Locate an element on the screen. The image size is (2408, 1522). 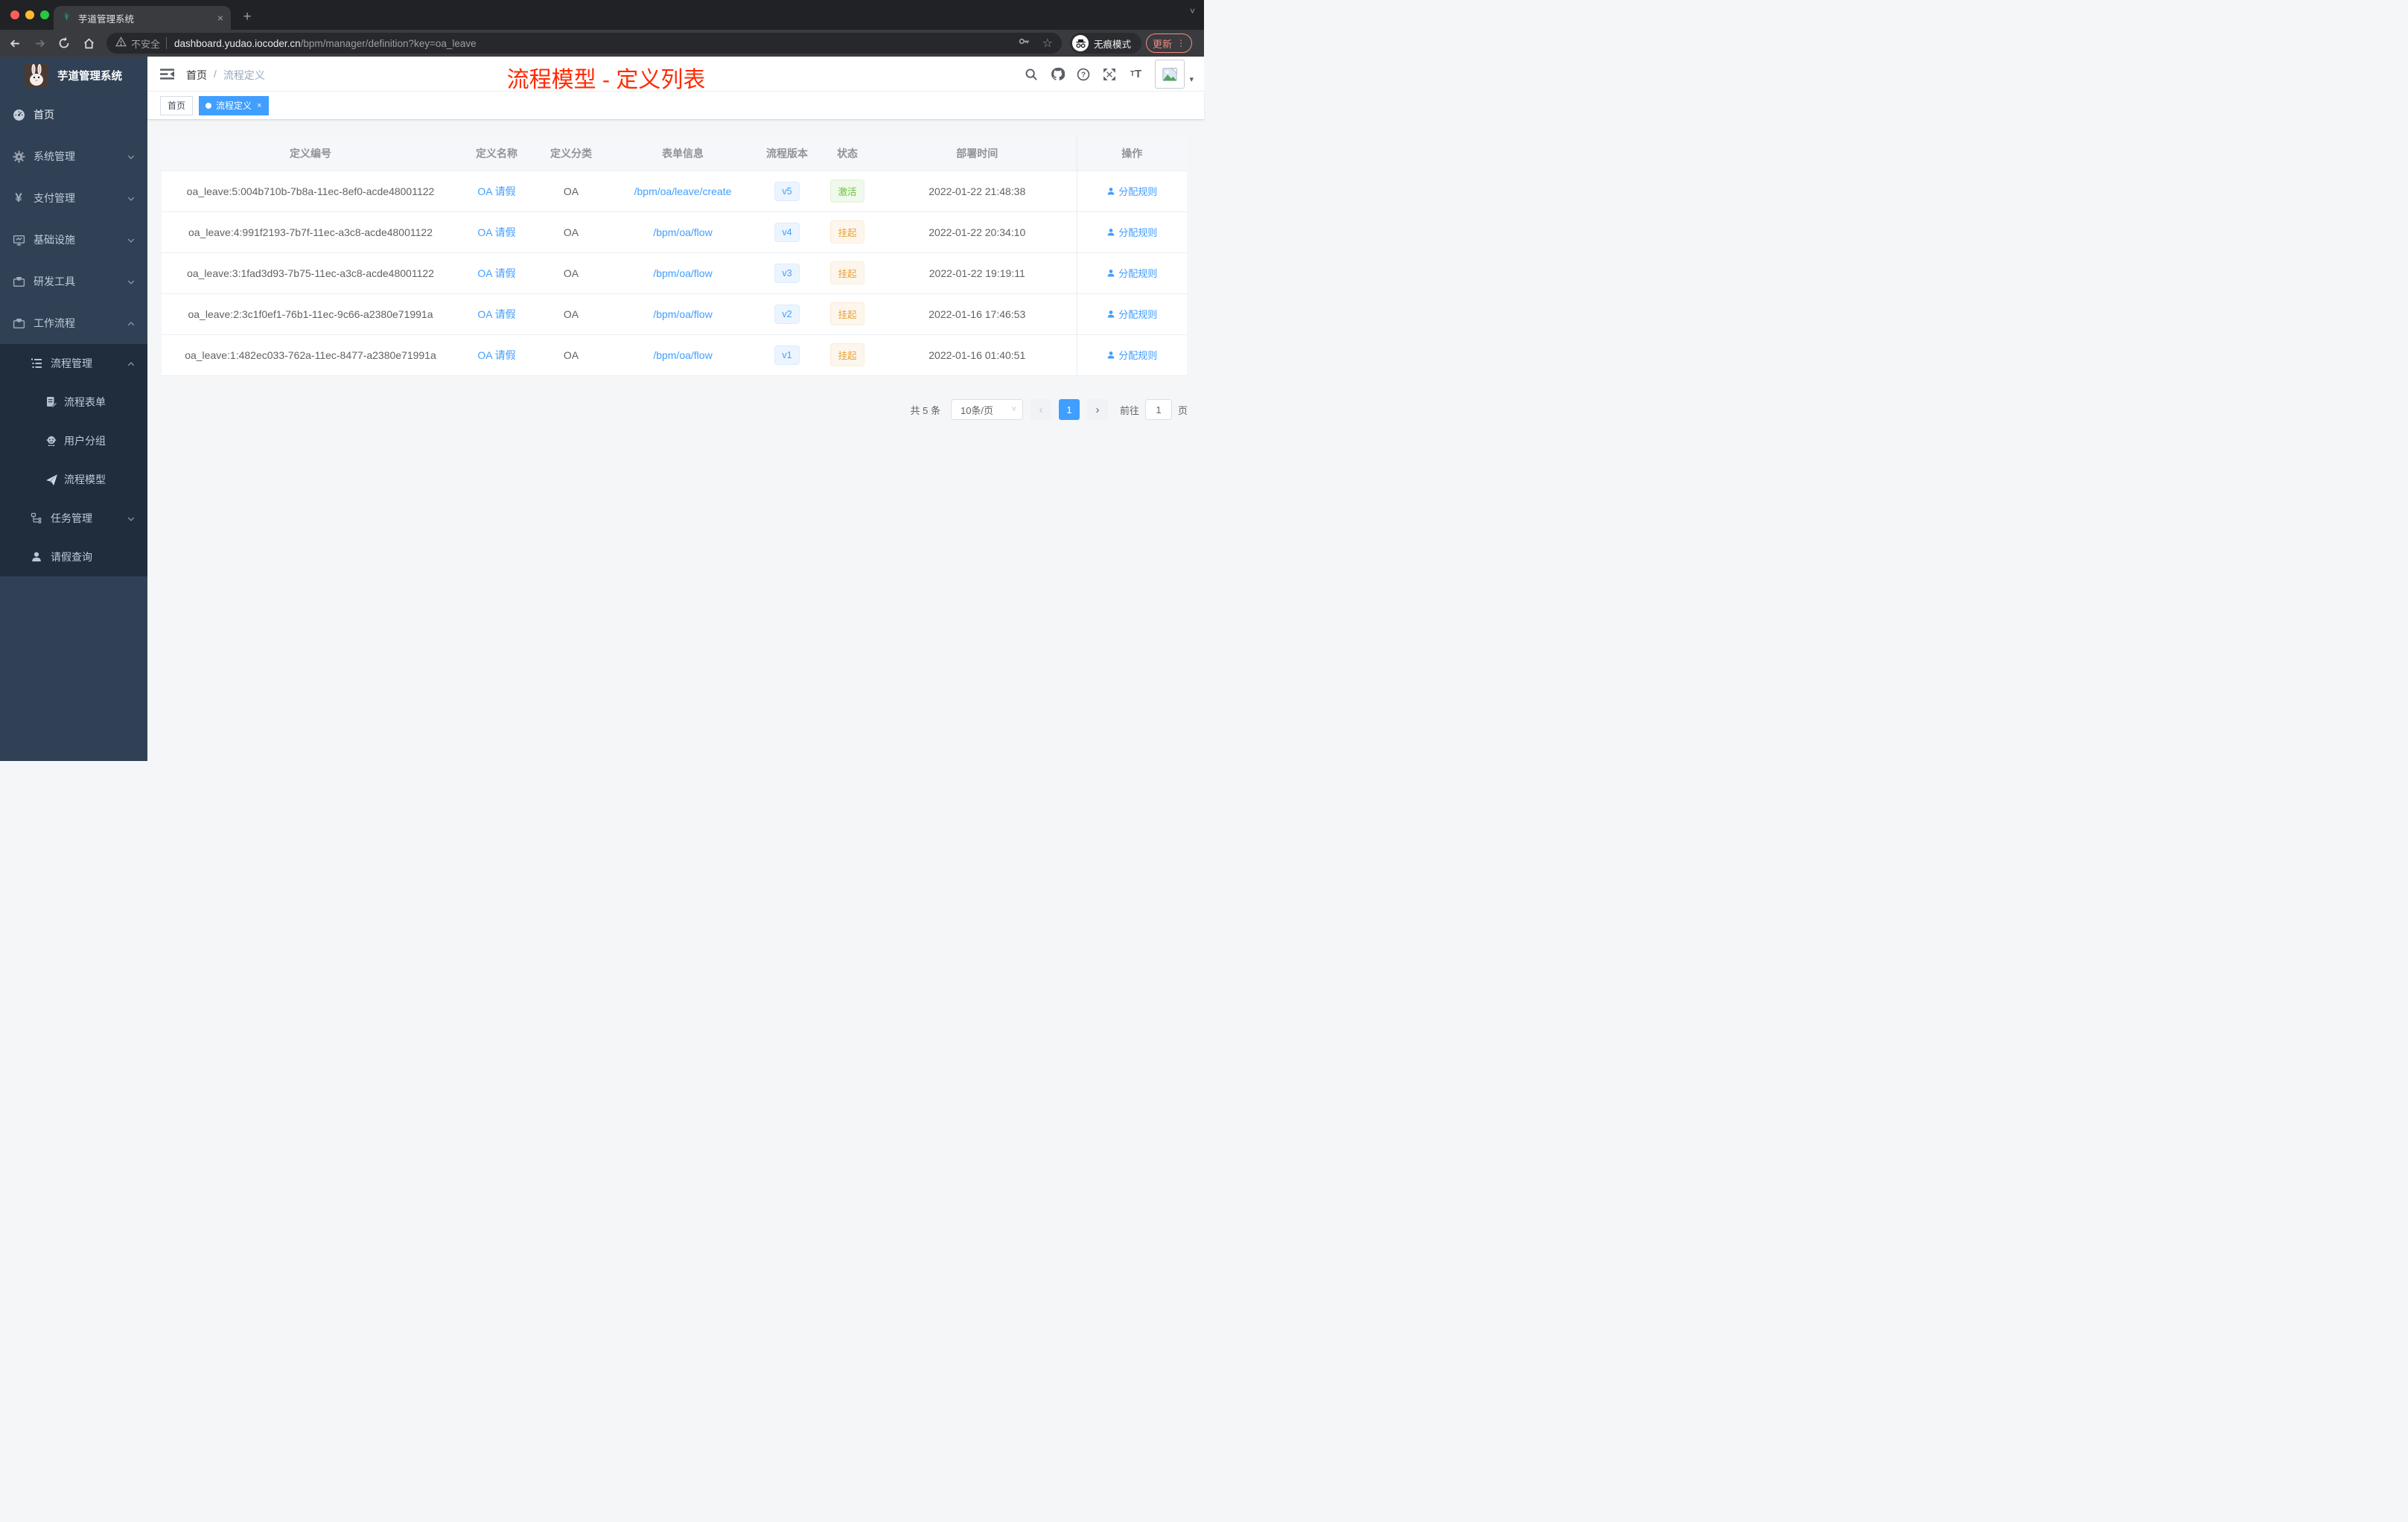
pagination-total: 共 5 条 is located at coordinates (925, 410).